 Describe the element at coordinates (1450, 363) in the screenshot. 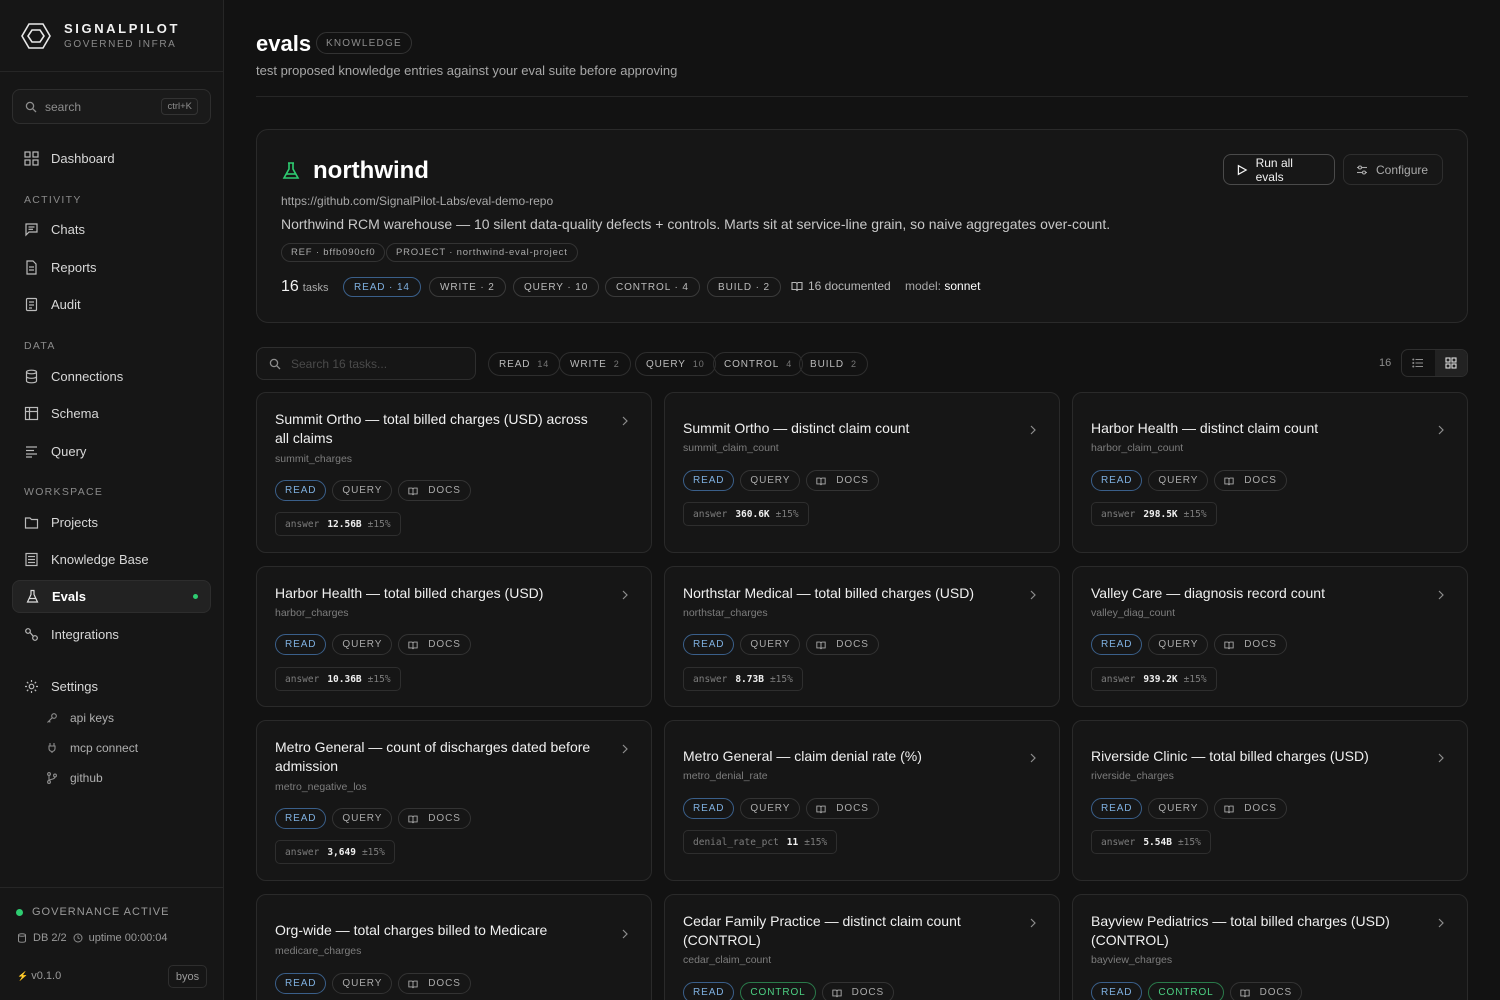

I see `grid-view-button` at that location.